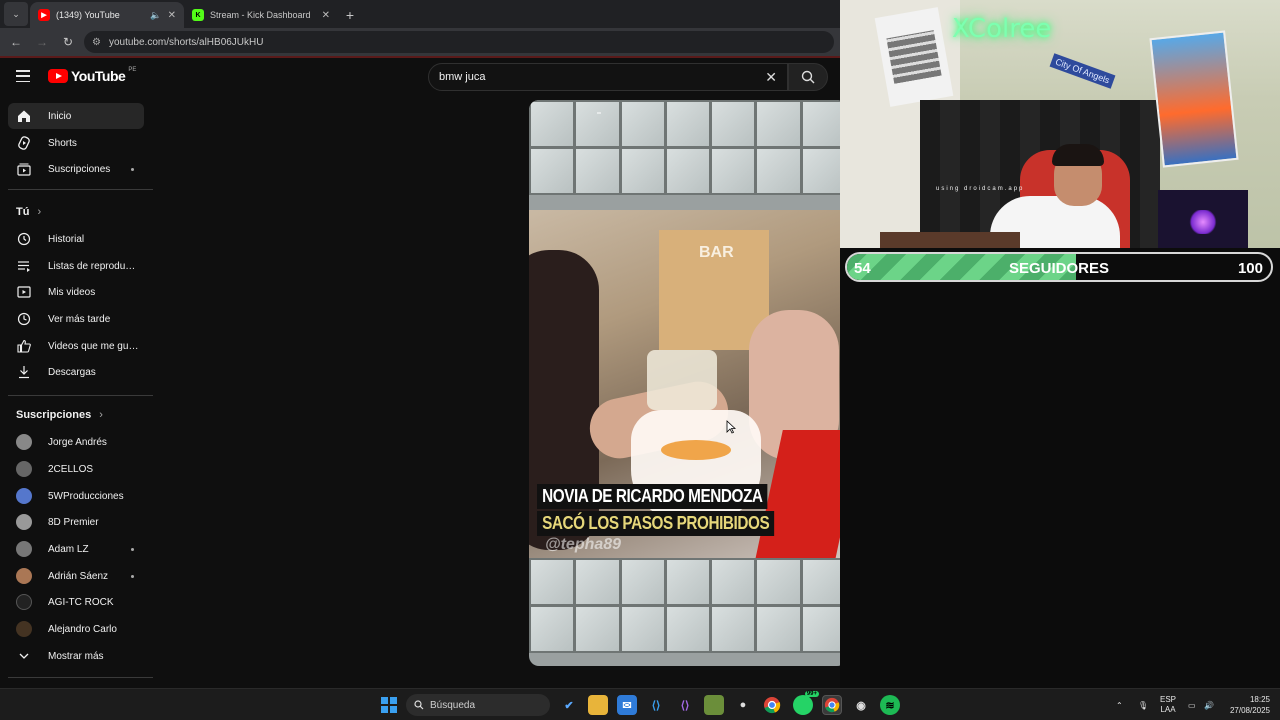 The image size is (1280, 720). Describe the element at coordinates (261, 15) in the screenshot. I see `tab-kick: K Stream - Kick Dashboard ✕` at that location.